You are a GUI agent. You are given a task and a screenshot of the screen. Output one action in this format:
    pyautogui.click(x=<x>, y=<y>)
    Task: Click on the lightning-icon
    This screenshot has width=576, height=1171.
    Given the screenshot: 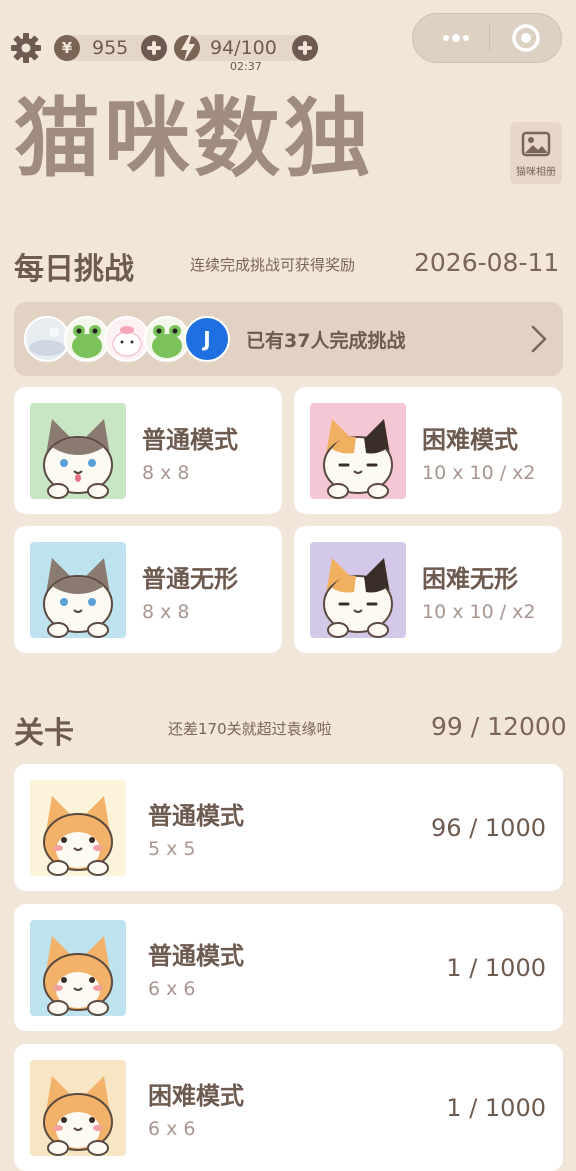 What is the action you would take?
    pyautogui.click(x=187, y=48)
    